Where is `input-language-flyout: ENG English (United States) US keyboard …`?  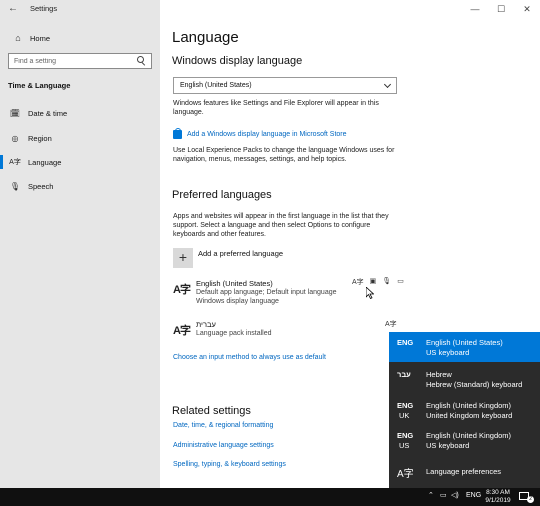 input-language-flyout: ENG English (United States) US keyboard … is located at coordinates (464, 410).